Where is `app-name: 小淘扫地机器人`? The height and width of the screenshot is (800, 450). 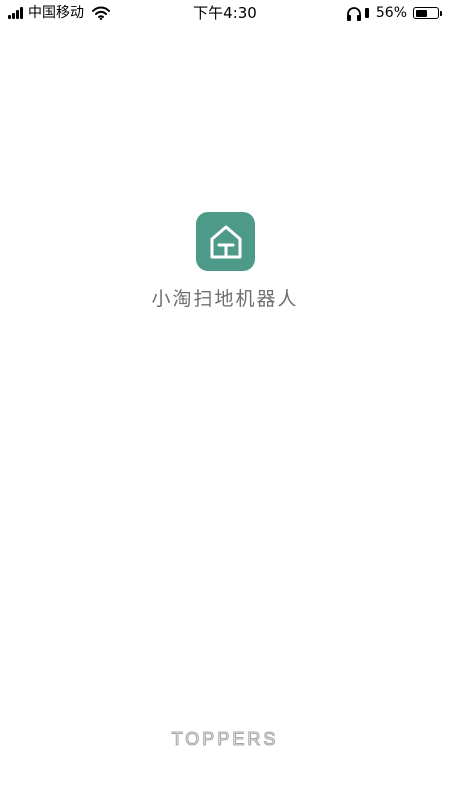
app-name: 小淘扫地机器人 is located at coordinates (225, 299).